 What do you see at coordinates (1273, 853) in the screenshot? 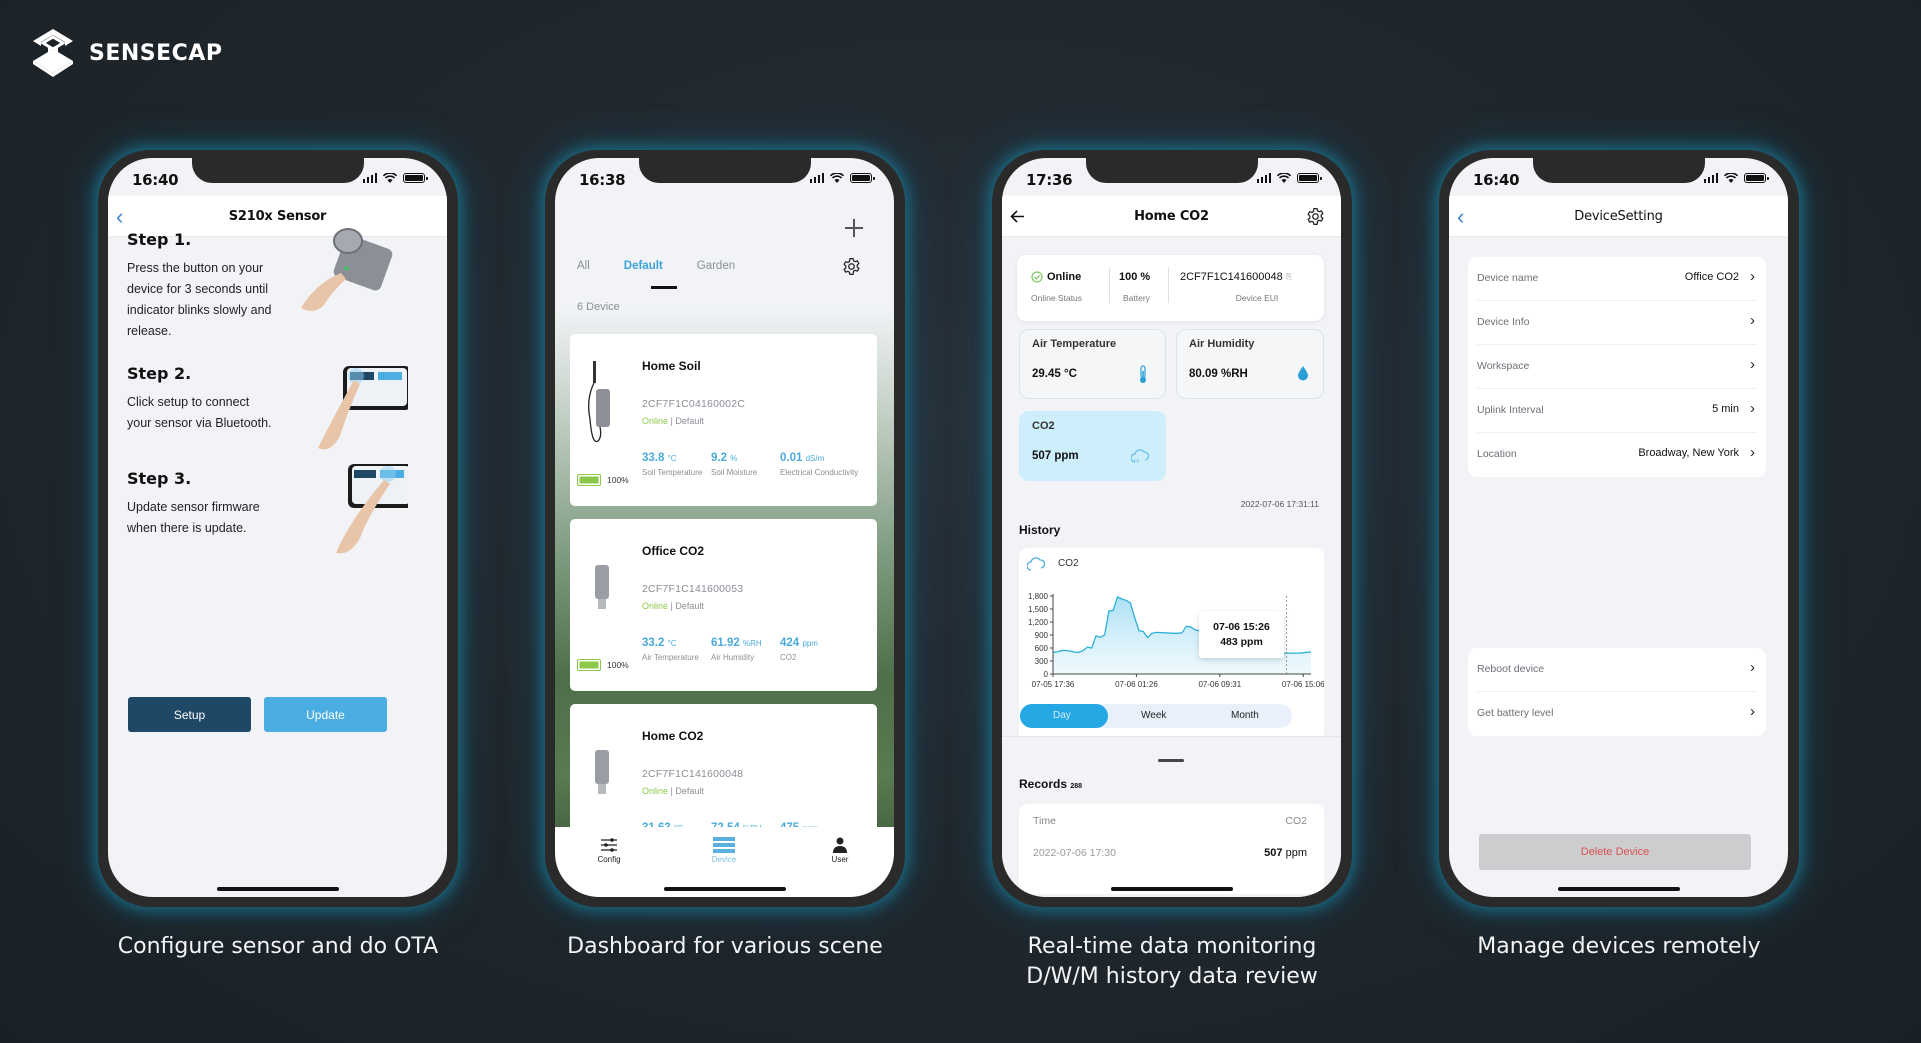
I see `record-number: 507` at bounding box center [1273, 853].